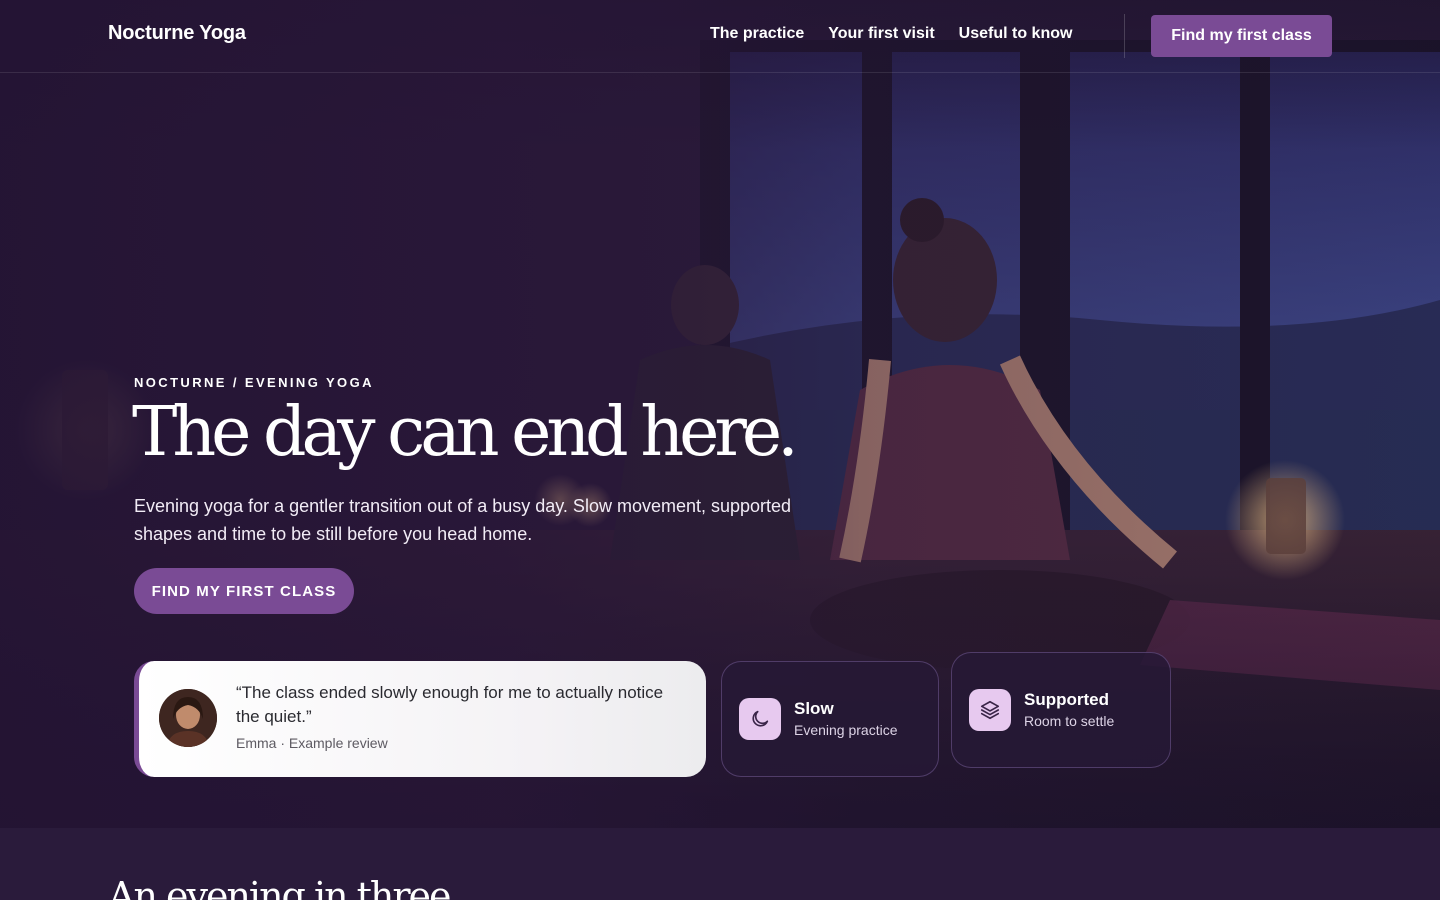  What do you see at coordinates (881, 34) in the screenshot?
I see `nav-link-your-first-visit: Your first visit` at bounding box center [881, 34].